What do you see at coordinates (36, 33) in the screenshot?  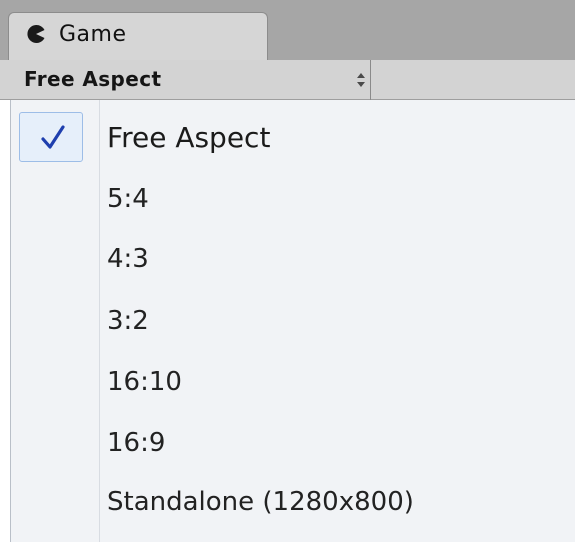 I see `pacman-icon` at bounding box center [36, 33].